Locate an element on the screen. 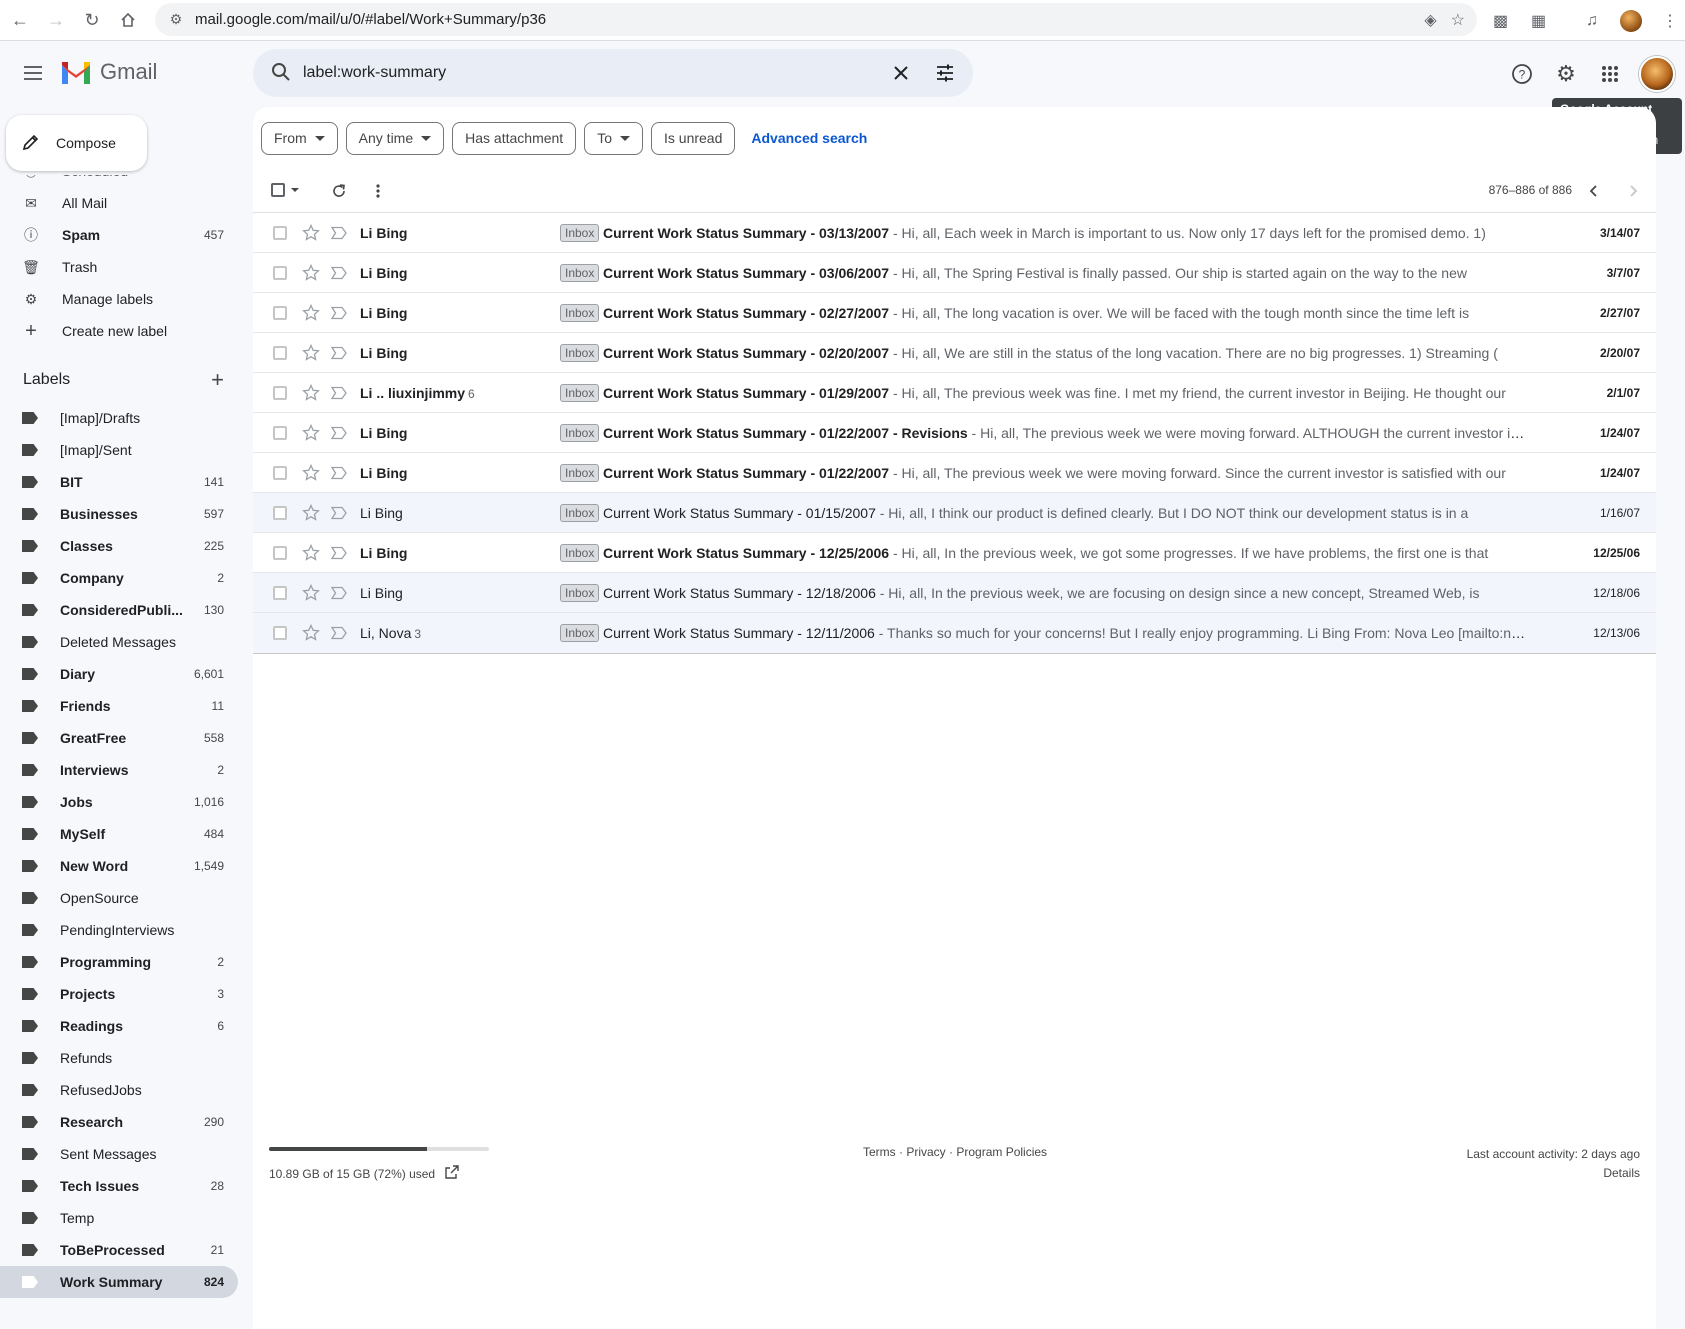 The height and width of the screenshot is (1329, 1685). label-item-interviews: Interviews 2 is located at coordinates (119, 770).